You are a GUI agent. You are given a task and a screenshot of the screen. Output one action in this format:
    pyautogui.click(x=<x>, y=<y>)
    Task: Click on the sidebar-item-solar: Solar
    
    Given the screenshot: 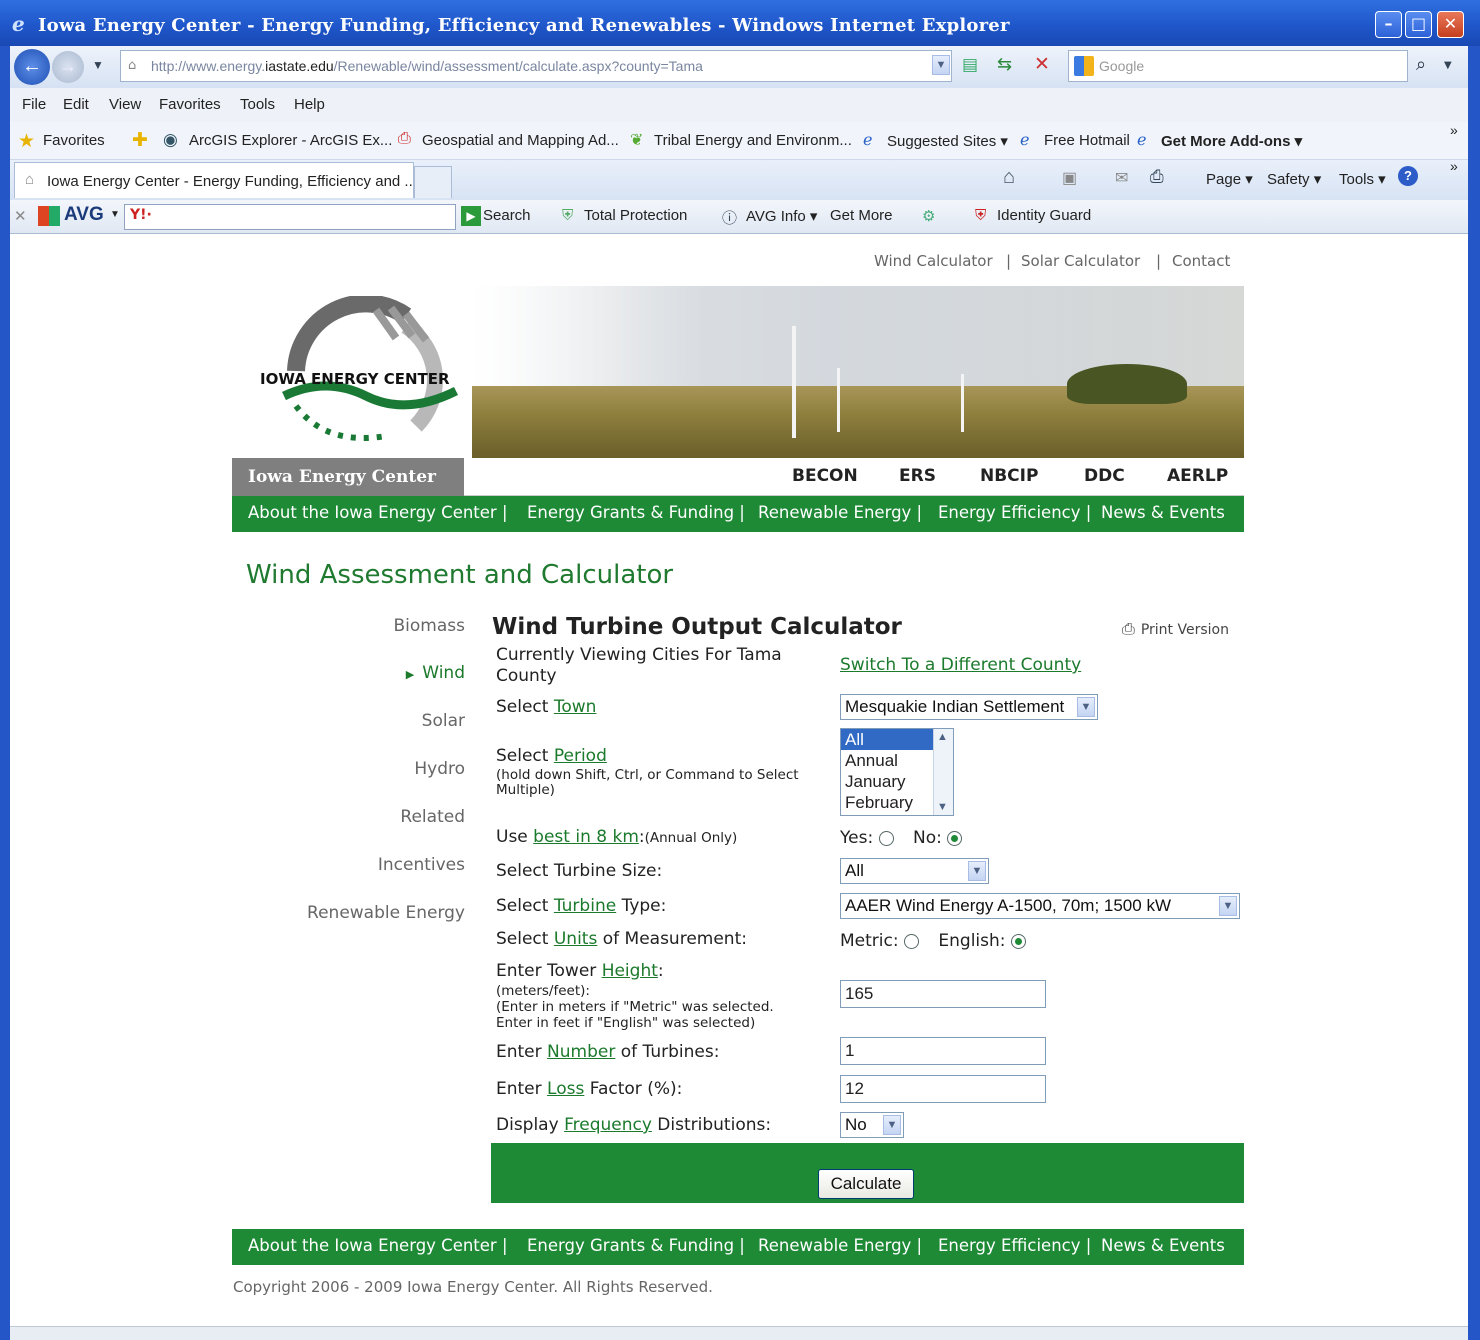 What is the action you would take?
    pyautogui.click(x=443, y=721)
    